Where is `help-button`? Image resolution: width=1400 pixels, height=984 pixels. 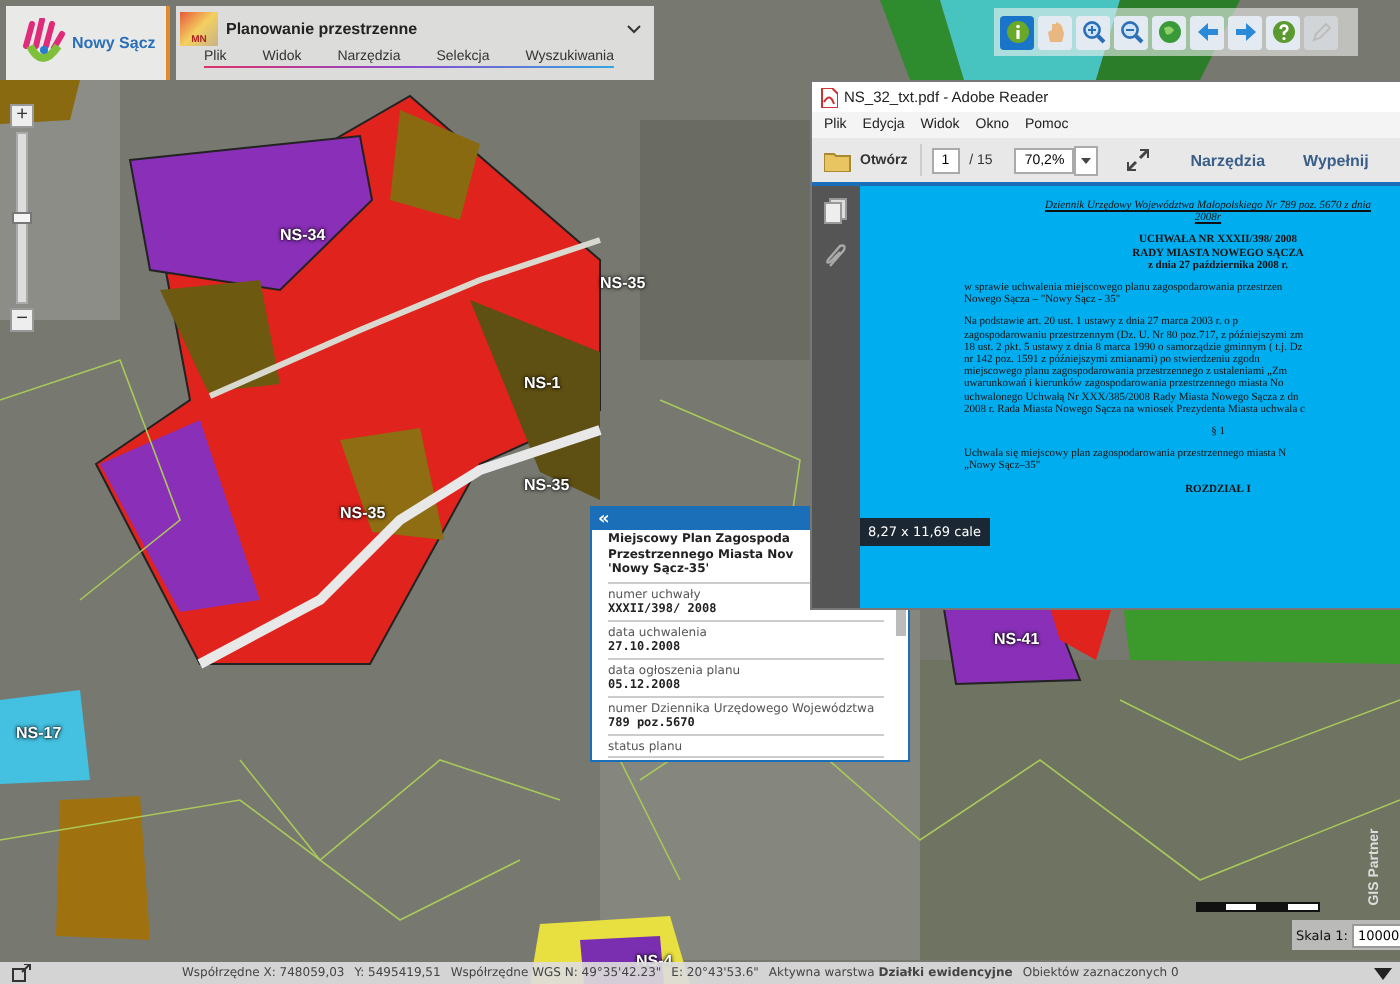
help-button is located at coordinates (1283, 32).